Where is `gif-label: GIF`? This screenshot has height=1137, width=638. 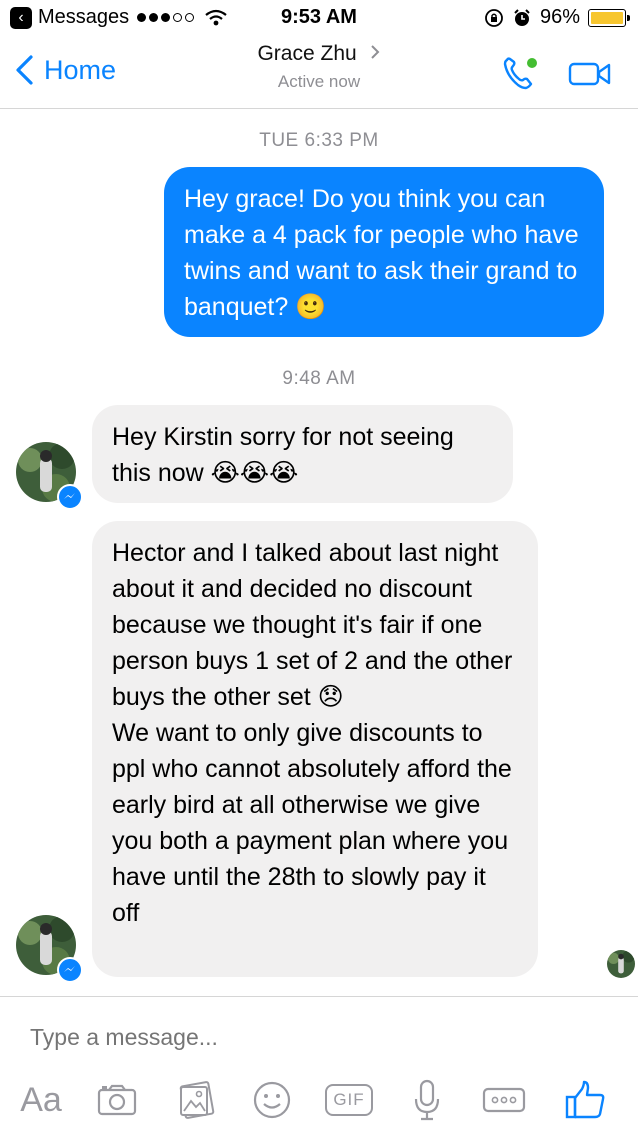 gif-label: GIF is located at coordinates (349, 1100).